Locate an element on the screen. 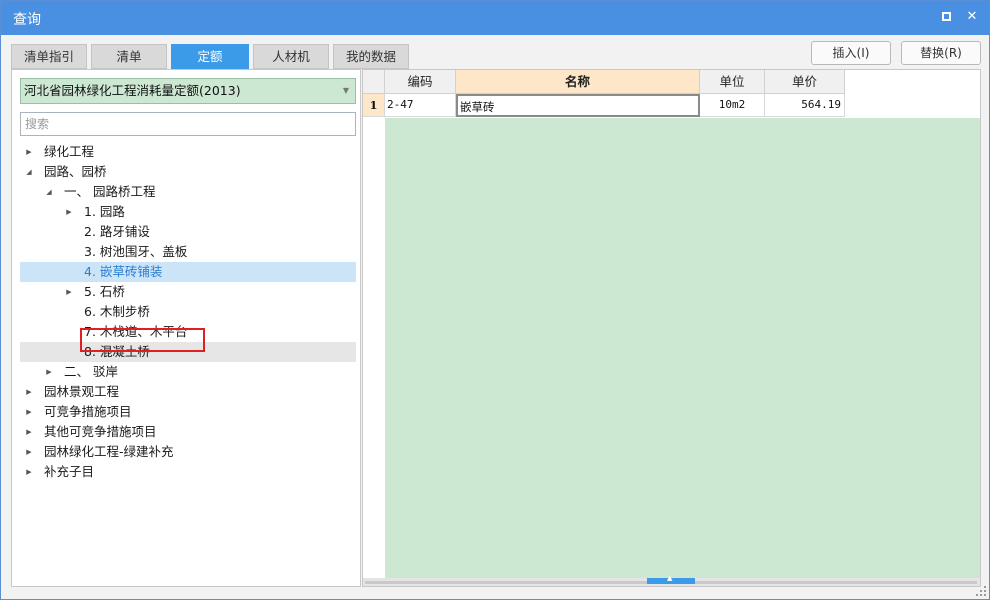 The width and height of the screenshot is (990, 600). cell-price: 564.19 is located at coordinates (805, 105).